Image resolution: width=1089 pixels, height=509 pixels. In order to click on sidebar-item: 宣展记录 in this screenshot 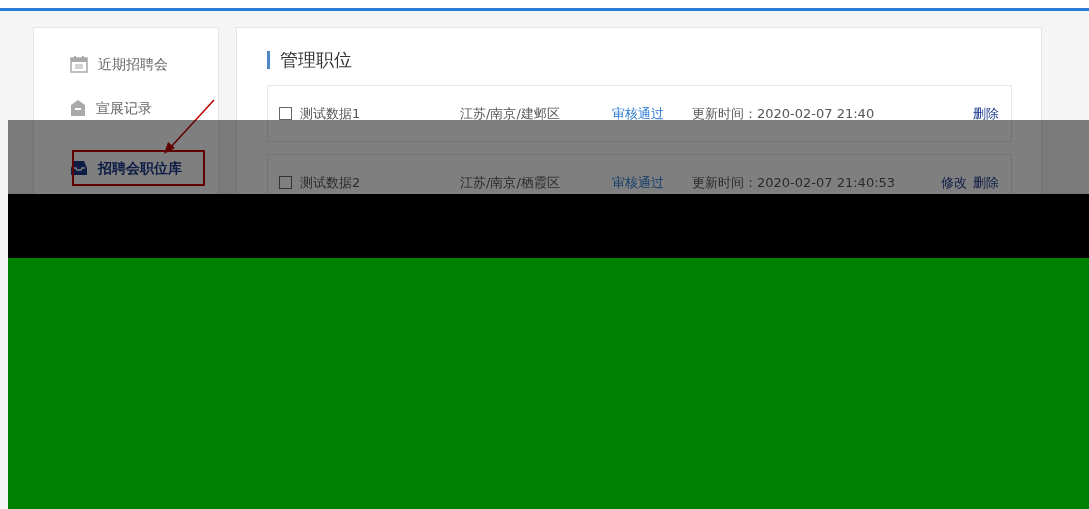, I will do `click(112, 108)`.